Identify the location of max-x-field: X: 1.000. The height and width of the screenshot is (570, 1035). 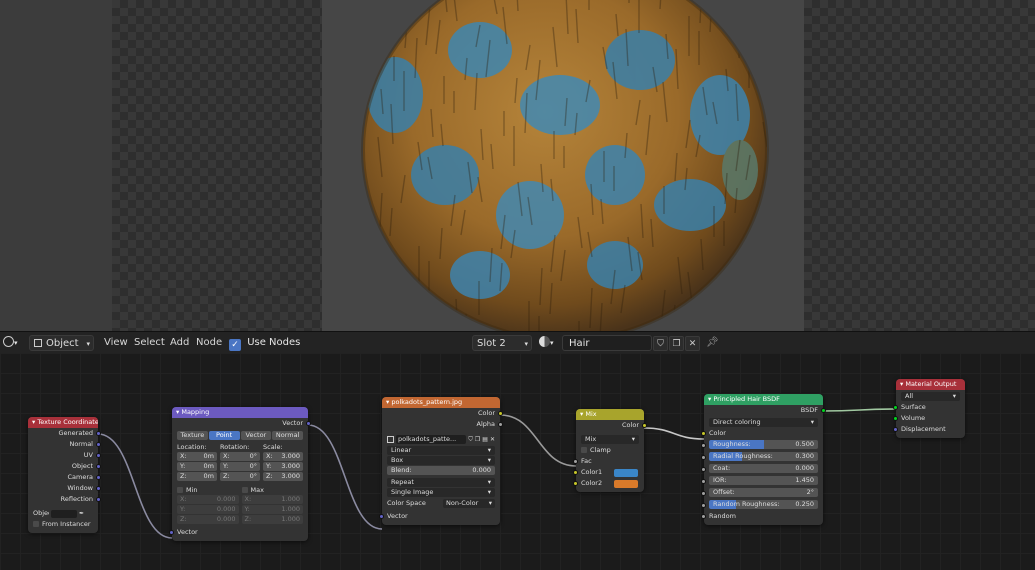
(272, 499).